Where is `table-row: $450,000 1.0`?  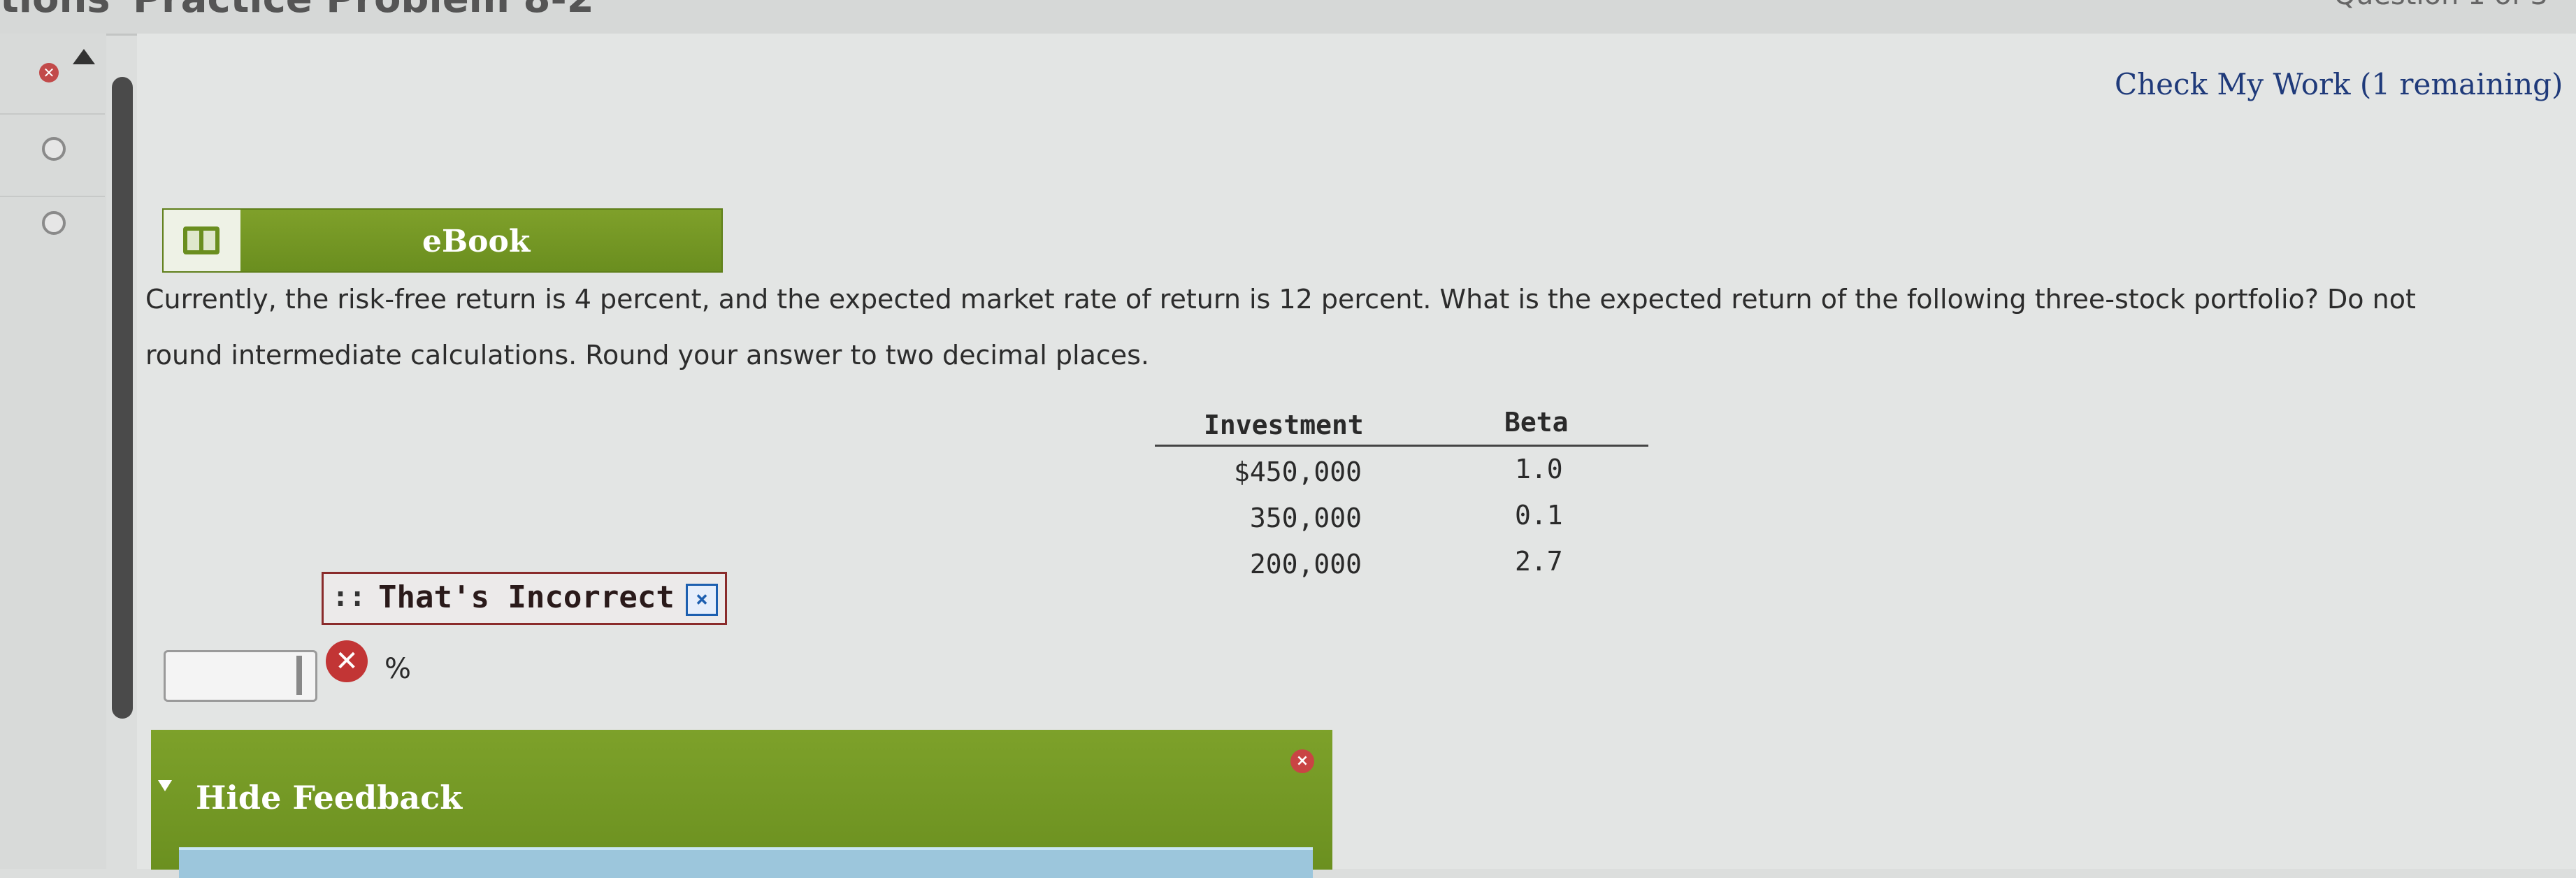 table-row: $450,000 1.0 is located at coordinates (1401, 470).